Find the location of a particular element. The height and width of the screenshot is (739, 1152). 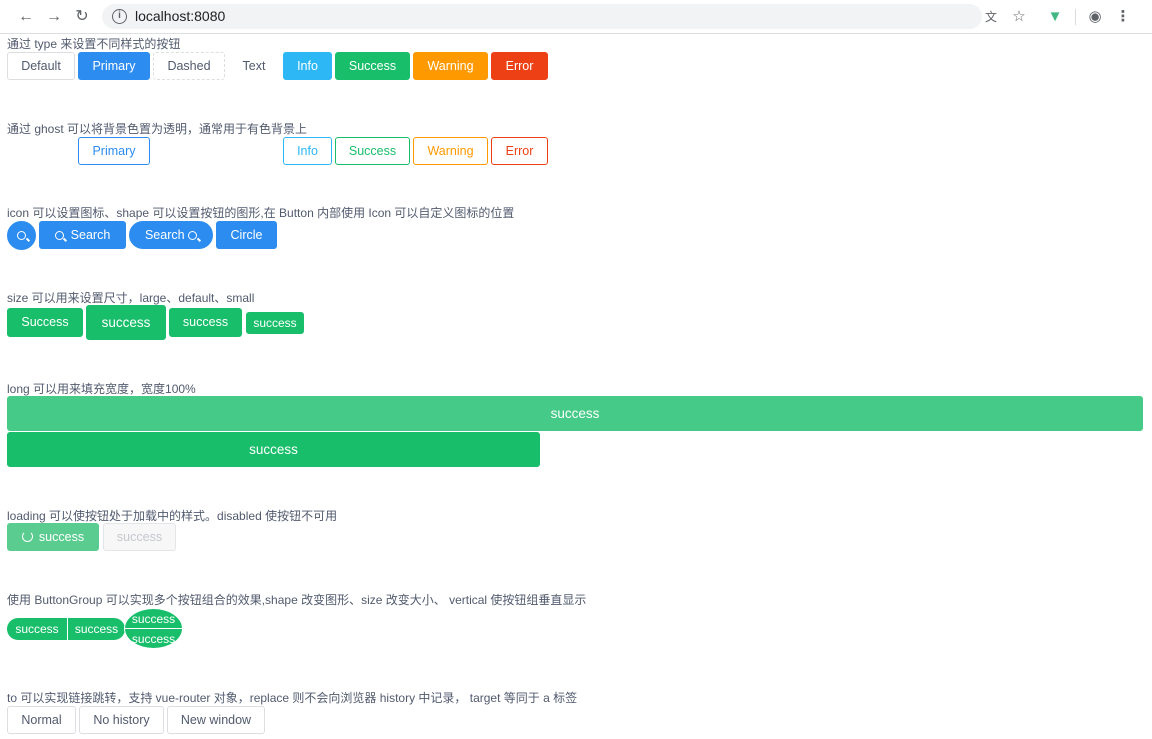

search-circle-button is located at coordinates (21, 235).